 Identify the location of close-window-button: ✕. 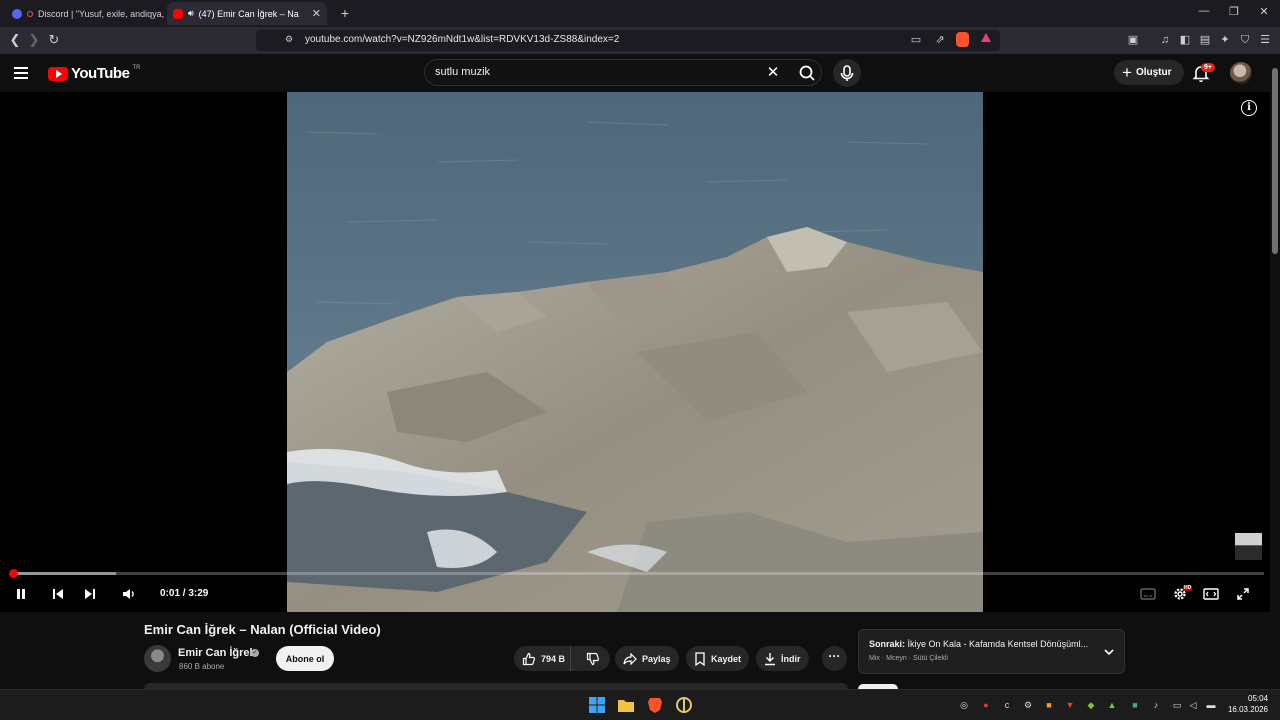
(1264, 11).